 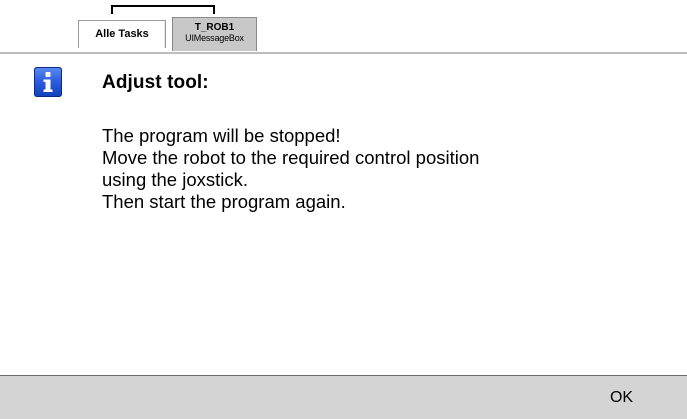 What do you see at coordinates (214, 27) in the screenshot?
I see `tab-t-rob1-title: T_ROB1` at bounding box center [214, 27].